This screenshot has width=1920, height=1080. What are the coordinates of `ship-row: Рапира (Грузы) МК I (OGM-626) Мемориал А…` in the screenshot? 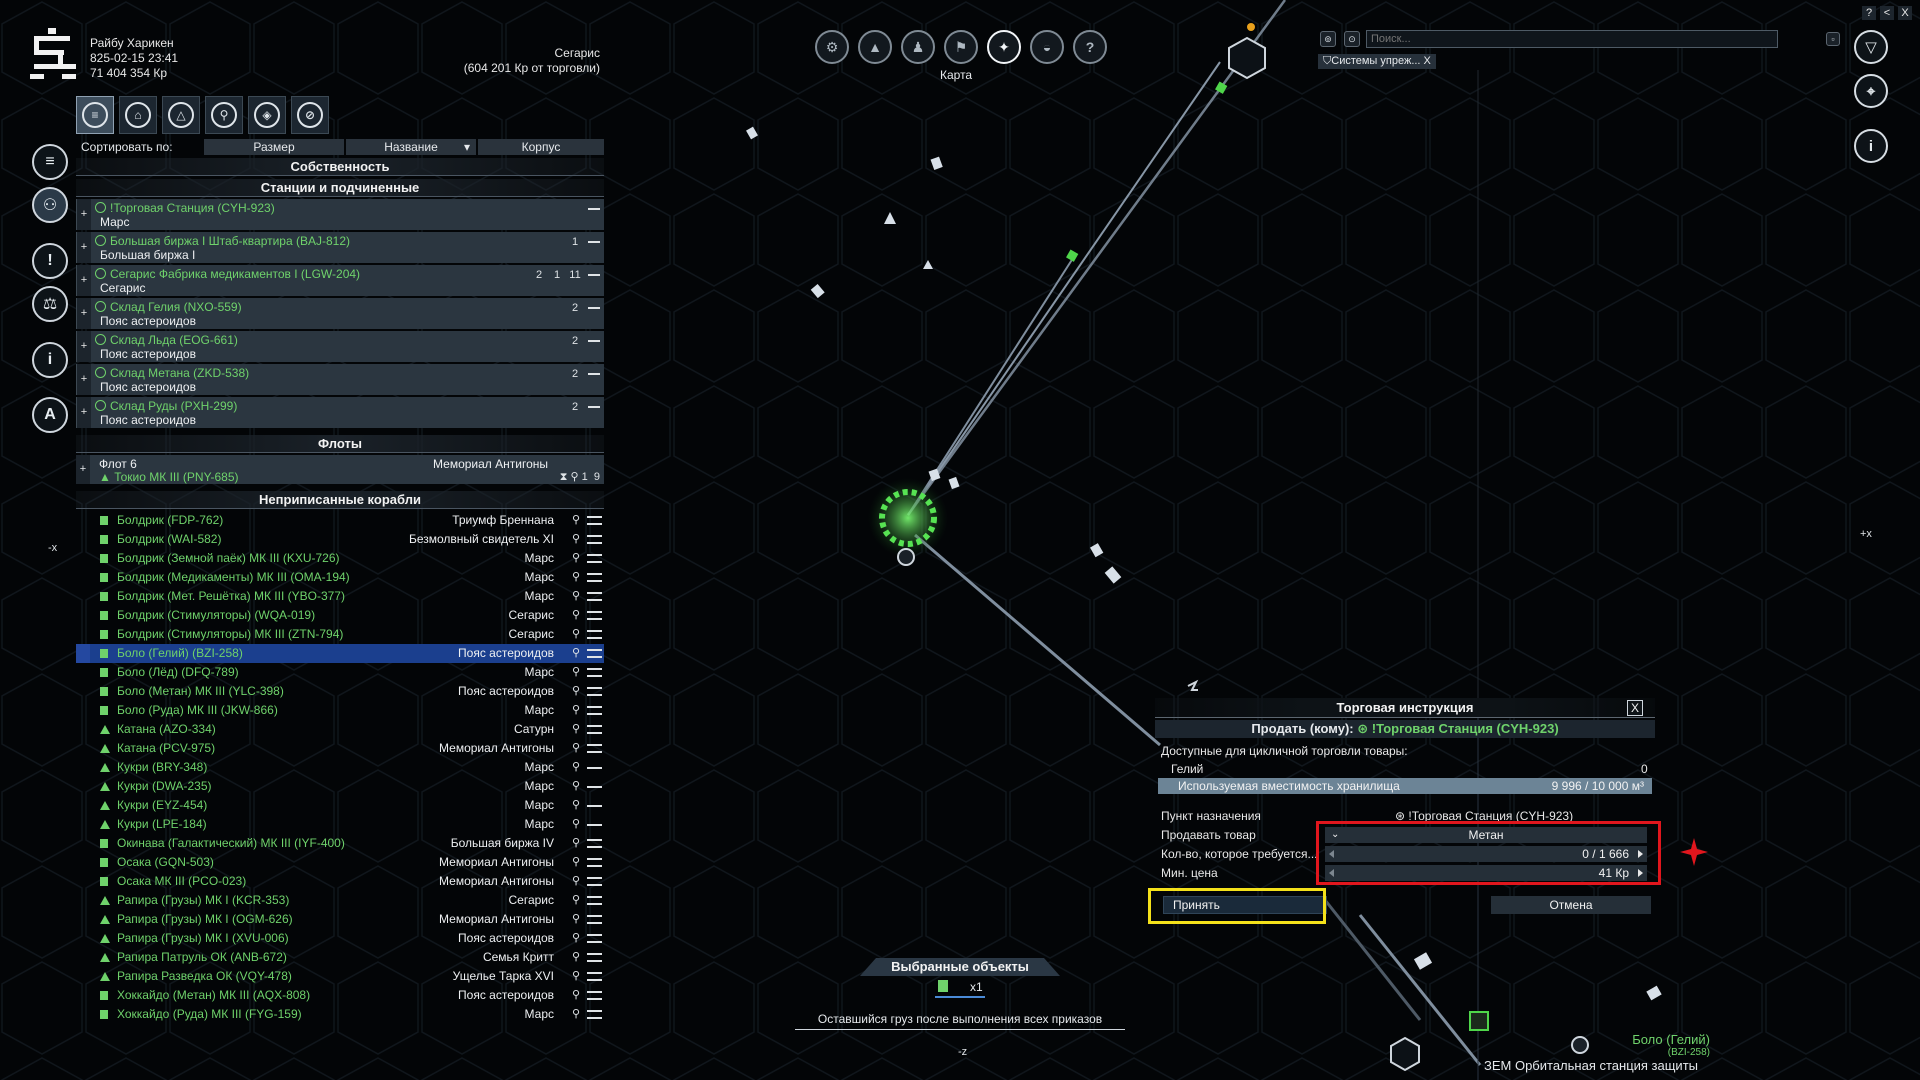 It's located at (340, 919).